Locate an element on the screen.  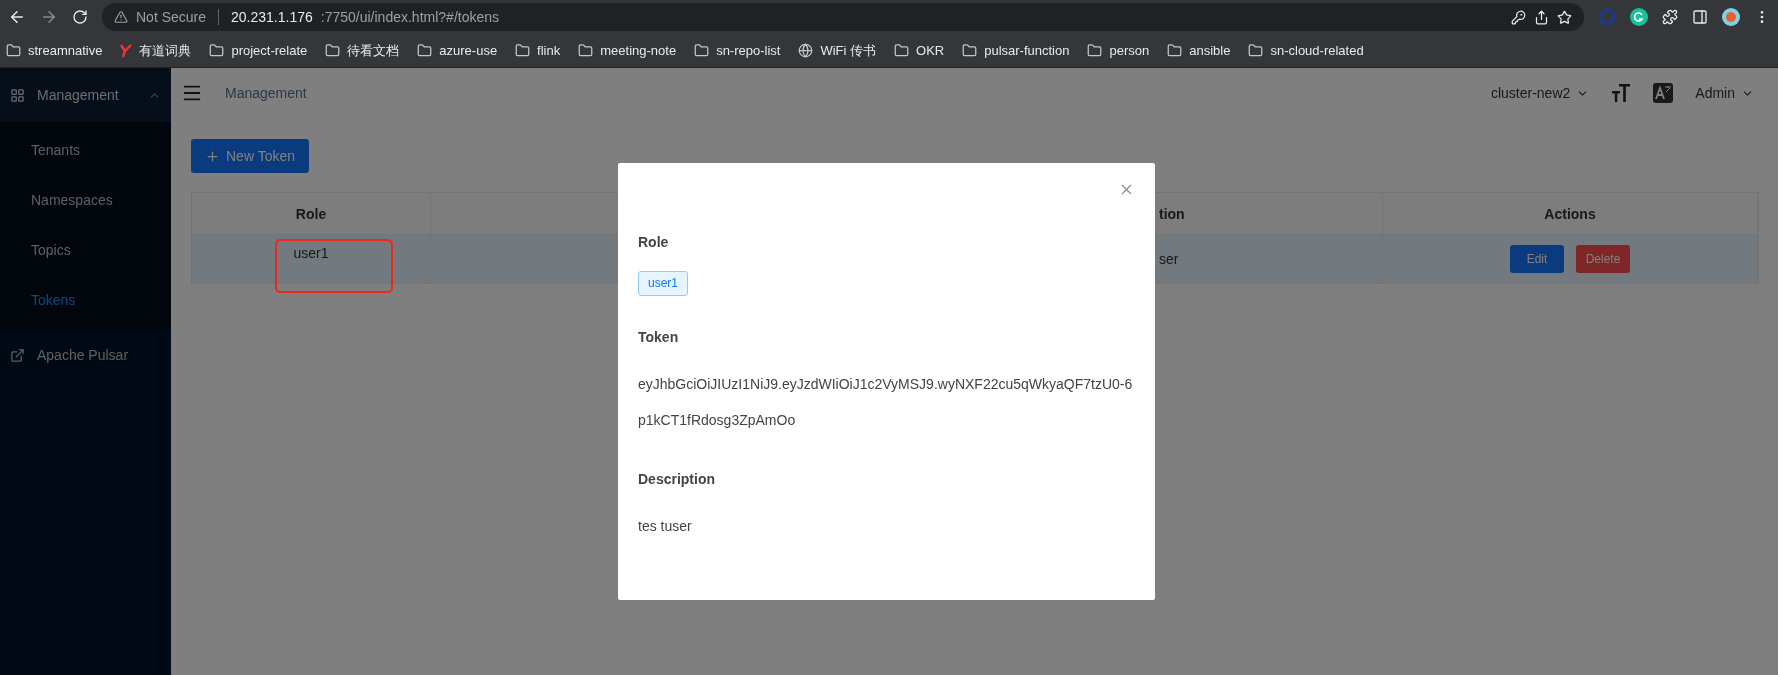
bookmark: 有道词典 is located at coordinates (156, 50).